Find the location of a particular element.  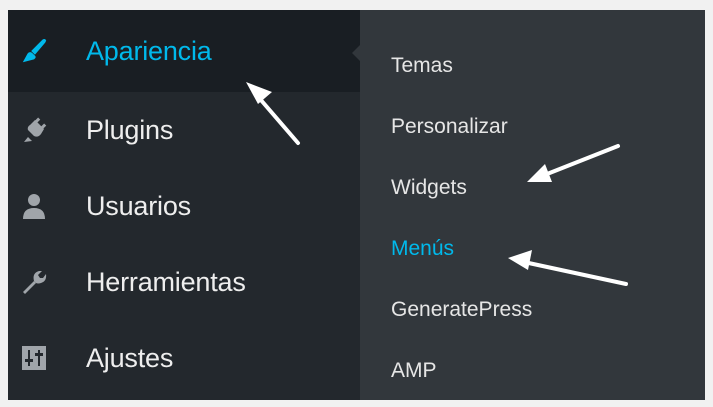

sidebar-item-label: Plugins is located at coordinates (130, 129).